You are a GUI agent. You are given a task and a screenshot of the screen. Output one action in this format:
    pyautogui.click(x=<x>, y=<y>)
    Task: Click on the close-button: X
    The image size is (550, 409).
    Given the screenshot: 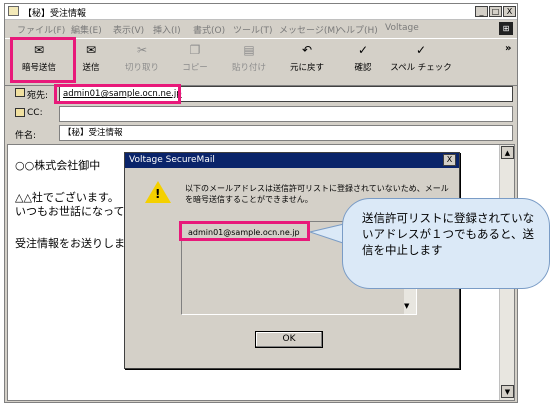 What is the action you would take?
    pyautogui.click(x=509, y=11)
    